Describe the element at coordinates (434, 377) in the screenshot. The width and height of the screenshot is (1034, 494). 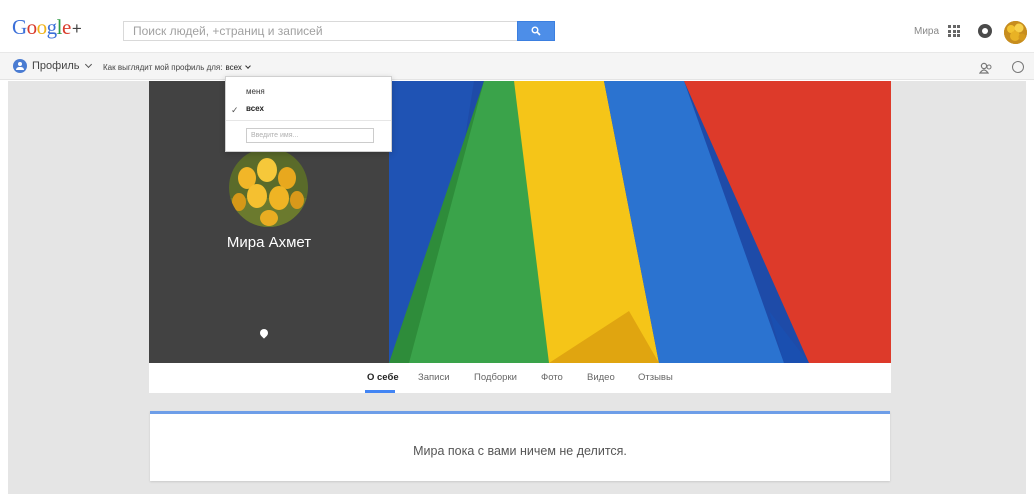
I see `tab-posts: Записи` at that location.